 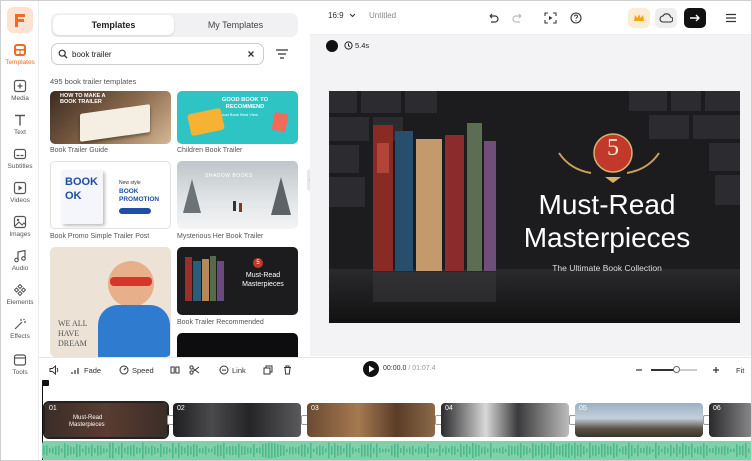 I want to click on volume-button, so click(x=54, y=370).